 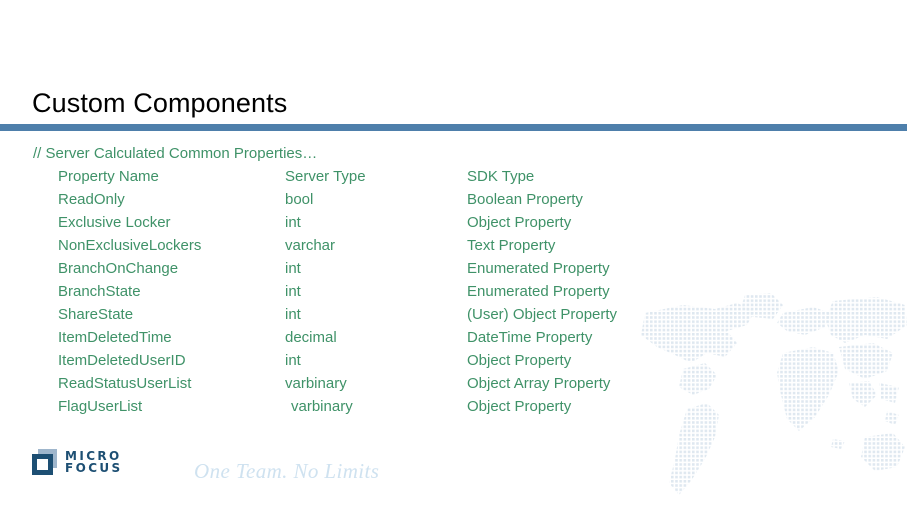 I want to click on cell-property-name: ItemDeletedTime, so click(x=115, y=337).